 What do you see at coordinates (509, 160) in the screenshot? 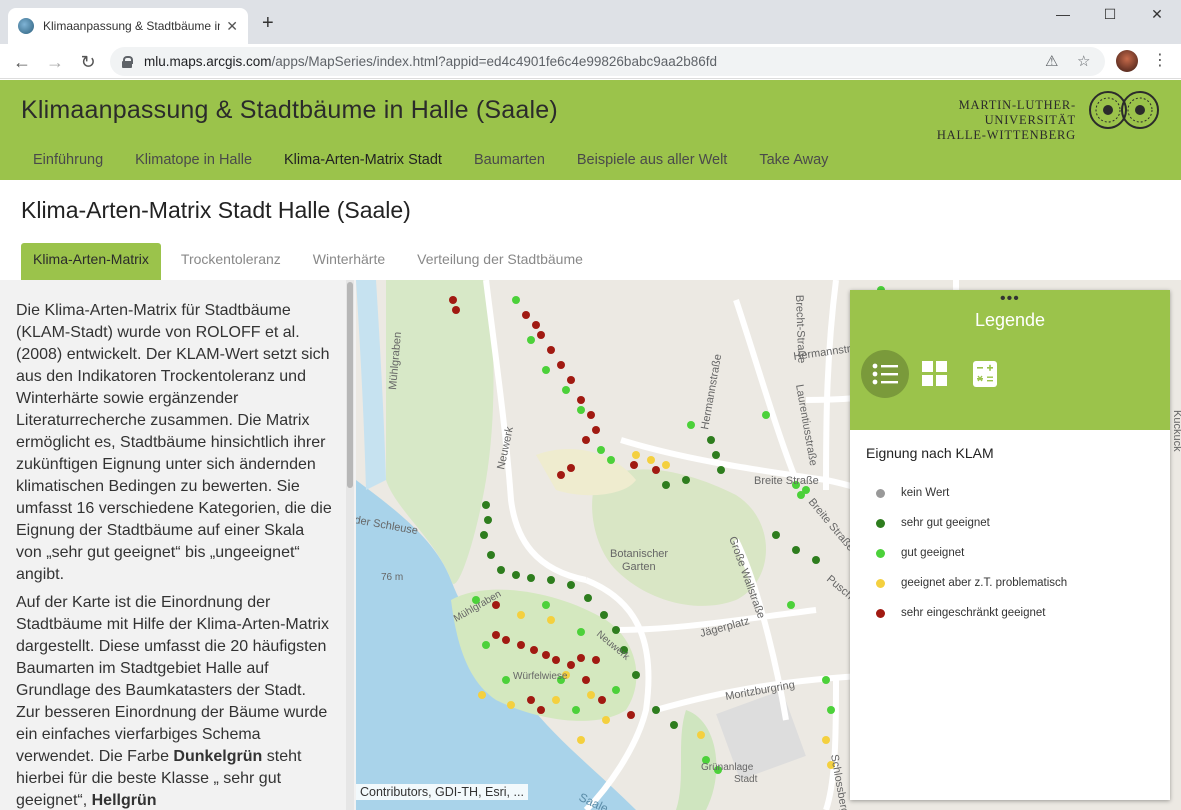
I see `nav-item-baumarten: Baumarten` at bounding box center [509, 160].